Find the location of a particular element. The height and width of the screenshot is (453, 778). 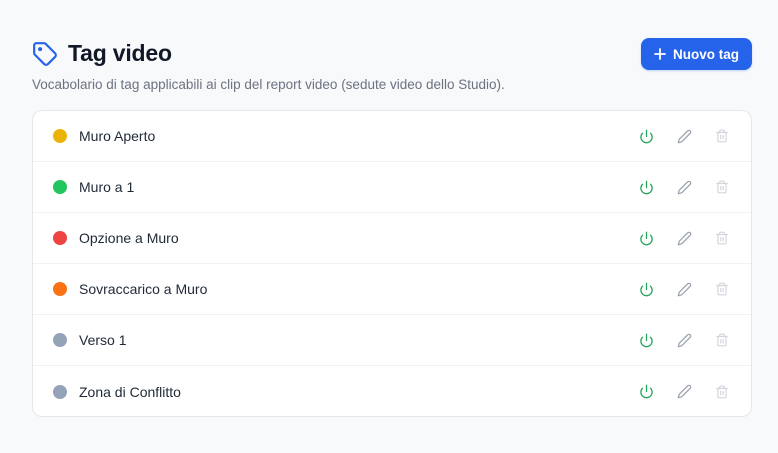

tag-row: Zona di Conflitto is located at coordinates (392, 391).